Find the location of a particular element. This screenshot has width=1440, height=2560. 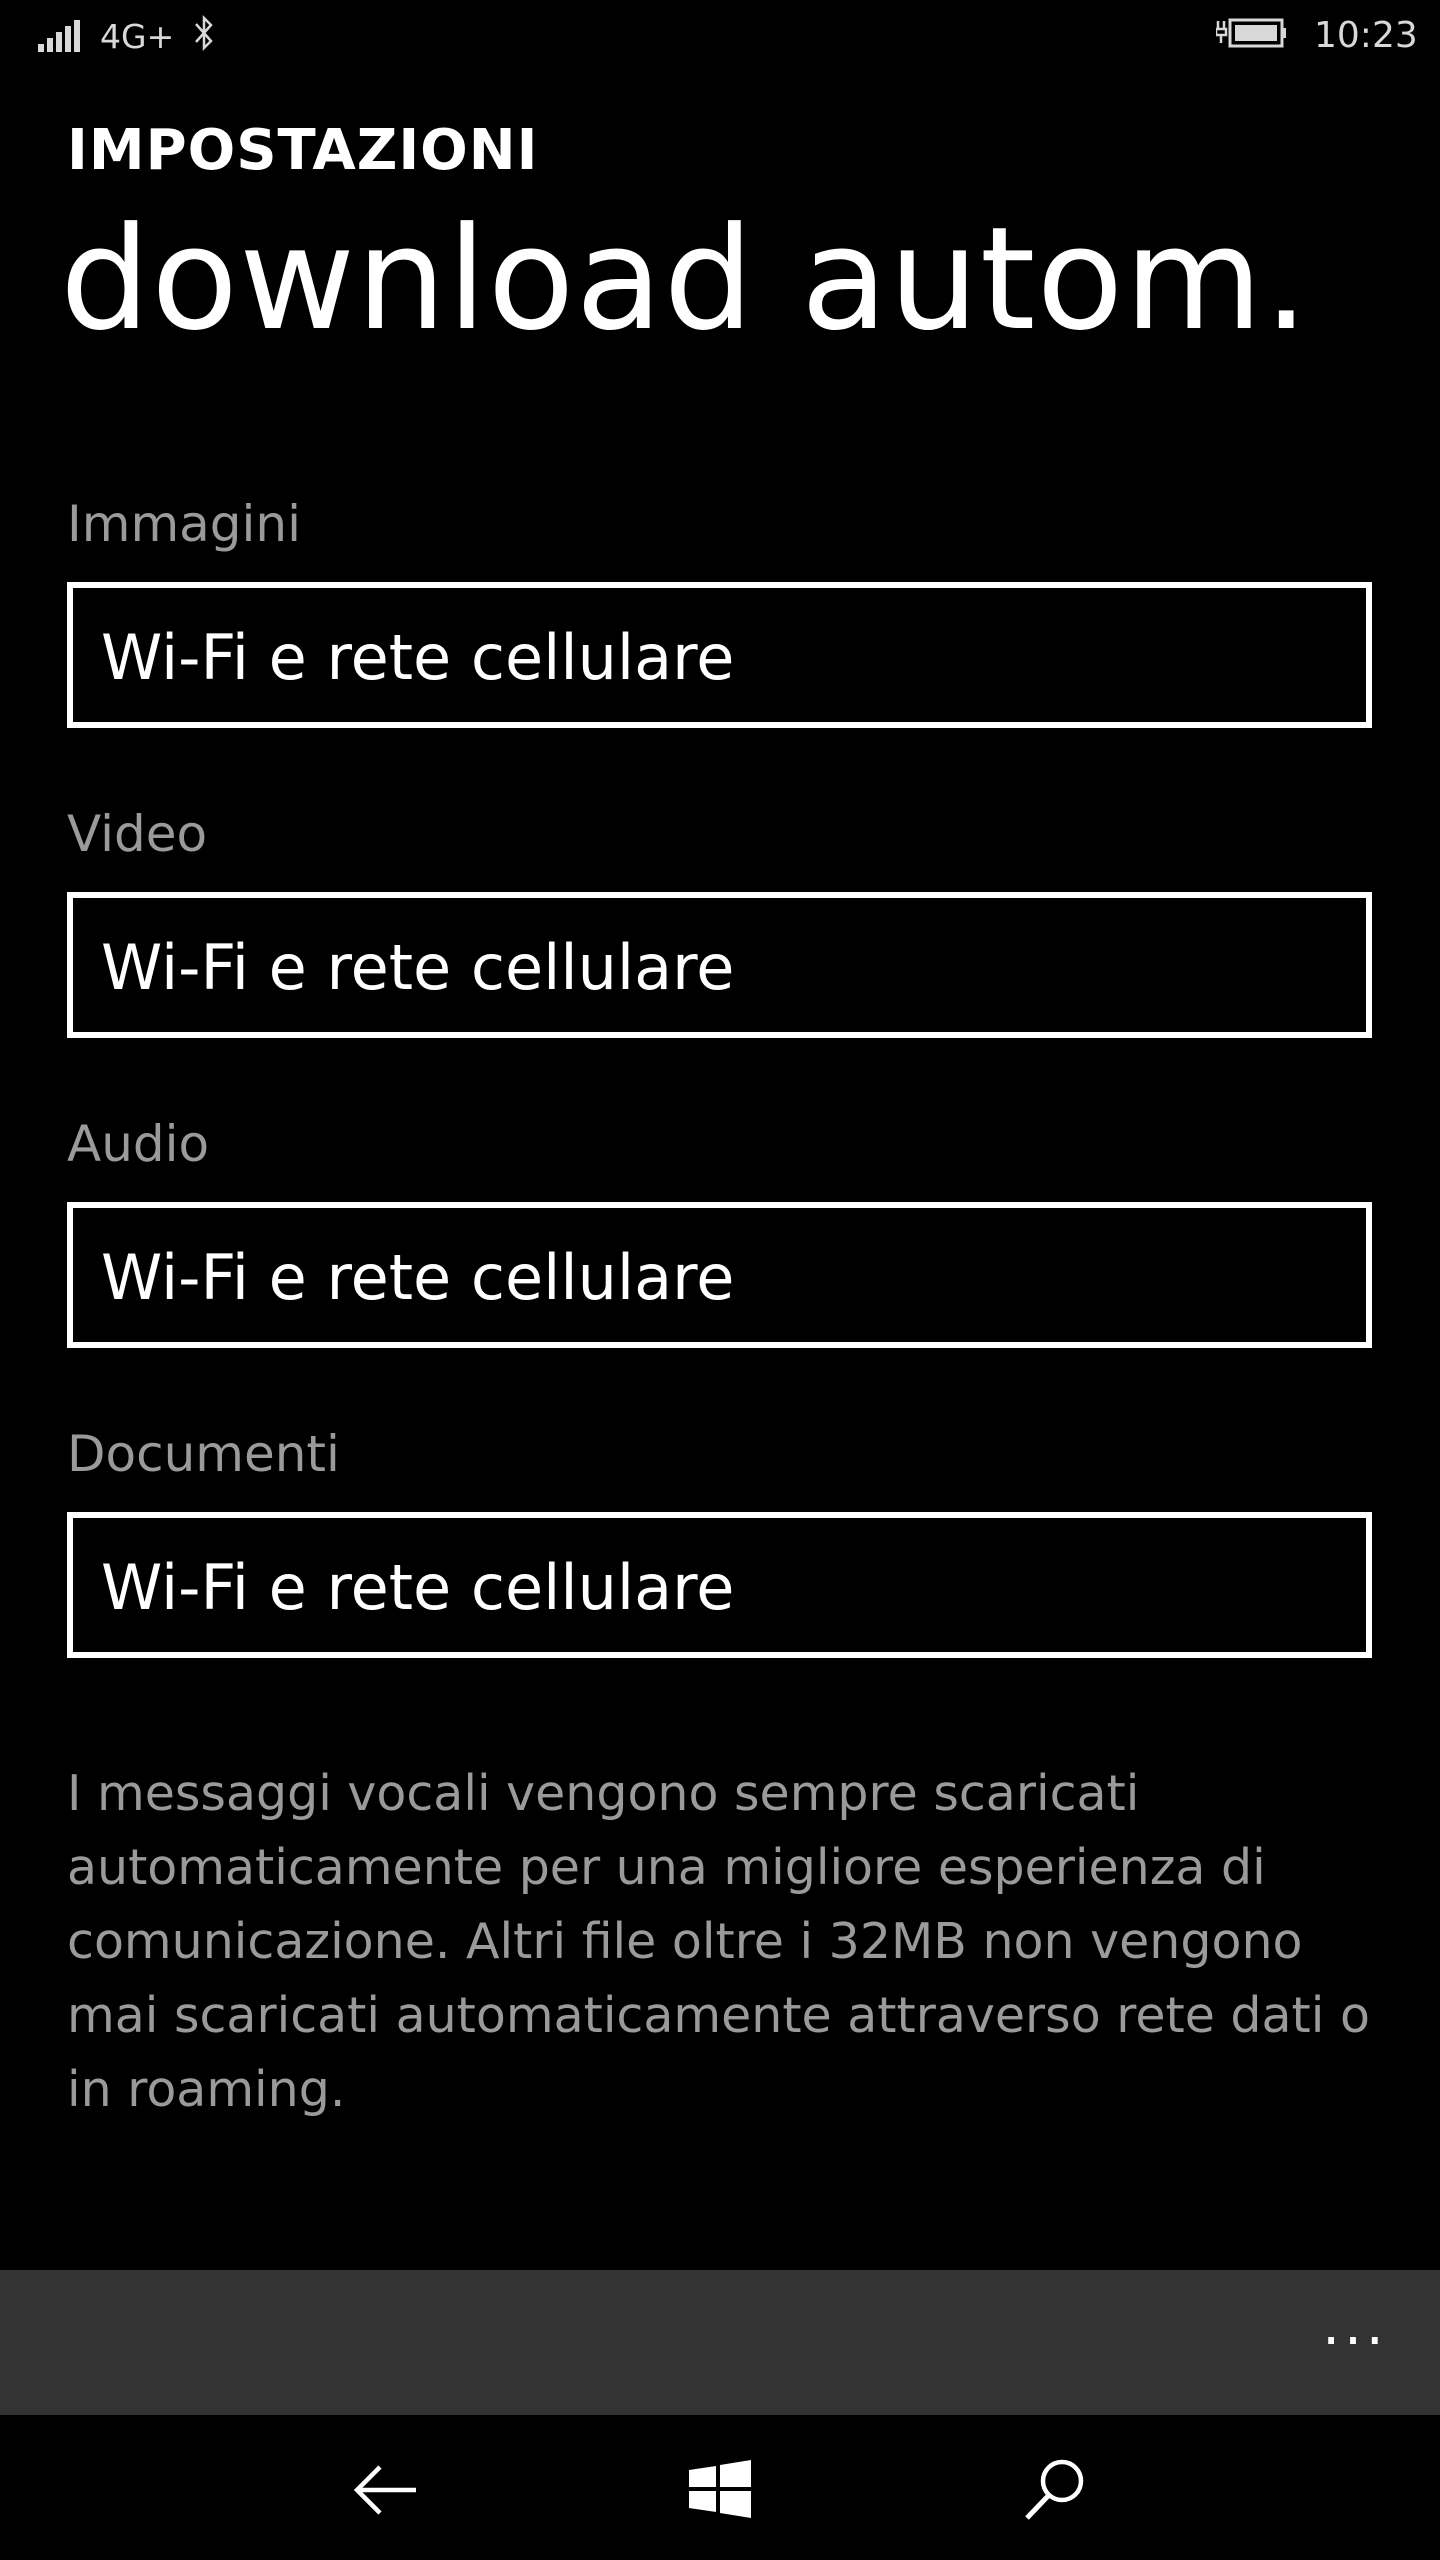

video-download-combobox: Wi-Fi e rete cellulare is located at coordinates (719, 965).